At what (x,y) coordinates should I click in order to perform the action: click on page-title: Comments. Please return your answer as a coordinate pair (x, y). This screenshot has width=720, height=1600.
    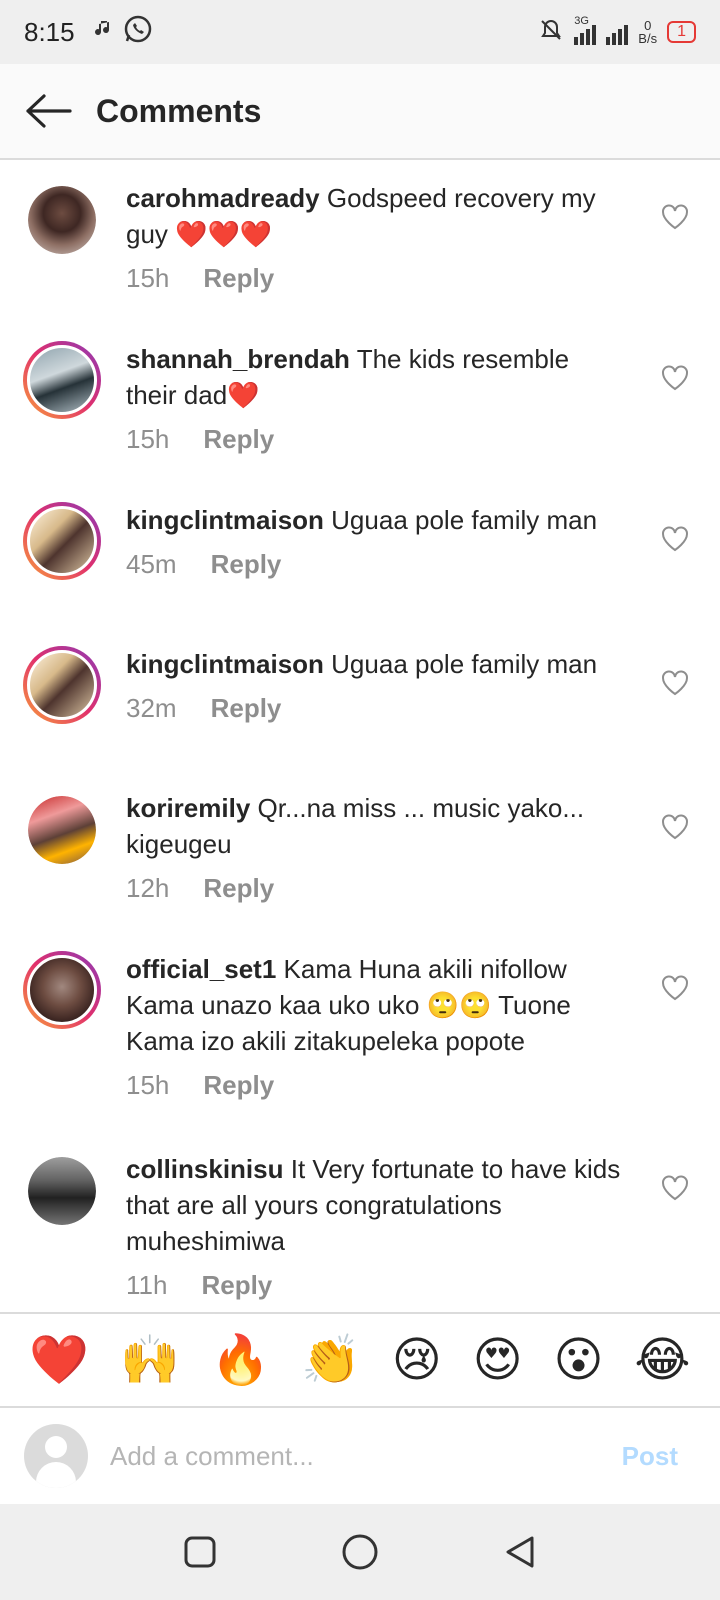
    Looking at the image, I should click on (179, 110).